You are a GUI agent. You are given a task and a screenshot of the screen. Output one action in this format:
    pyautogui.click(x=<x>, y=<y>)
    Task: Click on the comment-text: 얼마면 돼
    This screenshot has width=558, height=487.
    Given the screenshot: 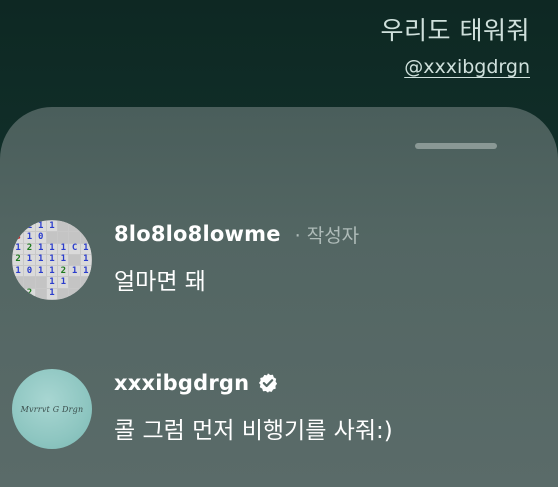 What is the action you would take?
    pyautogui.click(x=160, y=282)
    